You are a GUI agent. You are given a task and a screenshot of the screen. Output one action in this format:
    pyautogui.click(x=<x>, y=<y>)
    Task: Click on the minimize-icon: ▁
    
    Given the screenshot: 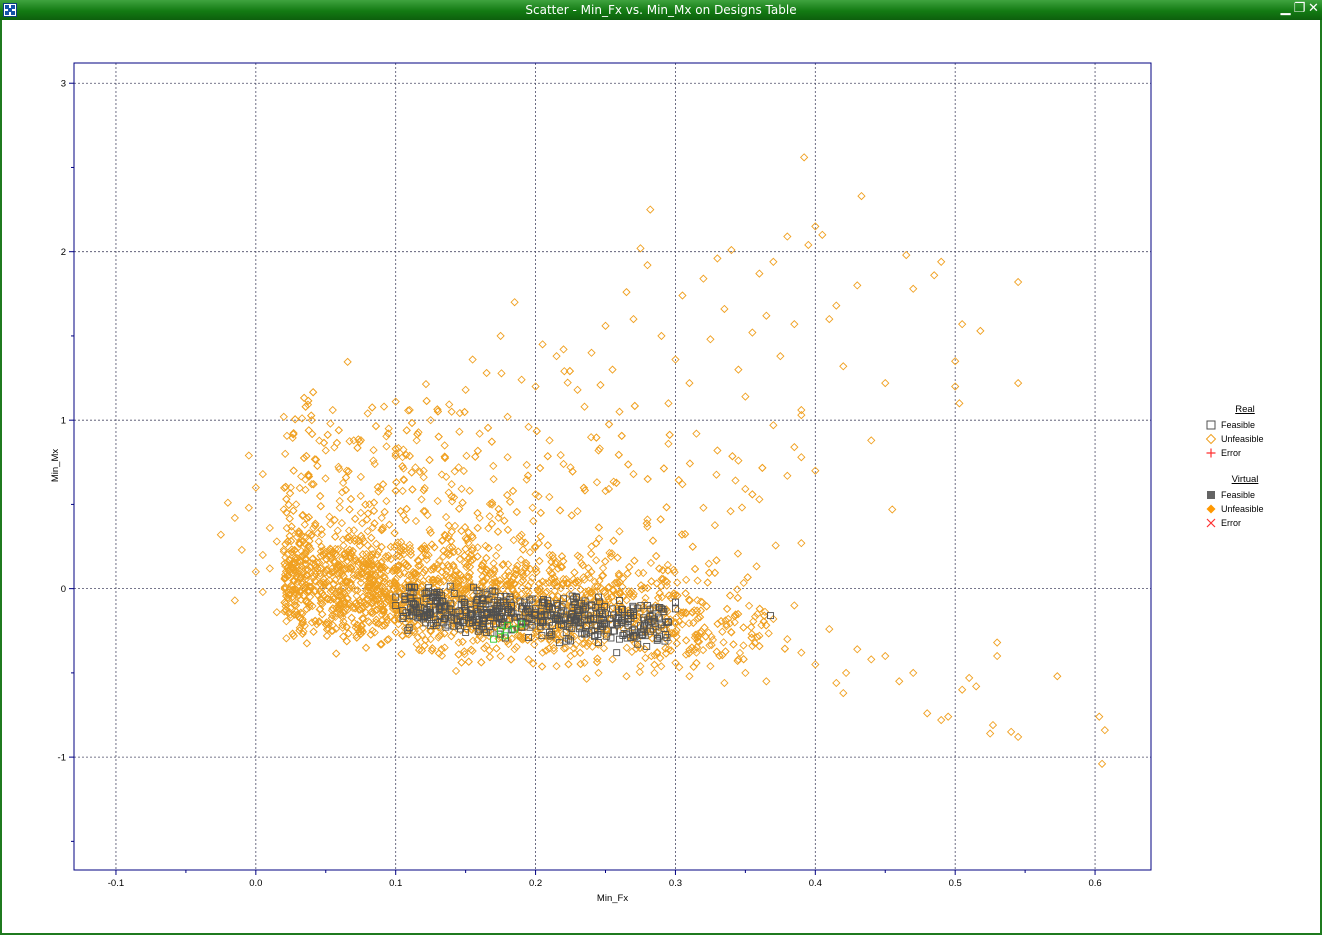 What is the action you would take?
    pyautogui.click(x=1285, y=9)
    